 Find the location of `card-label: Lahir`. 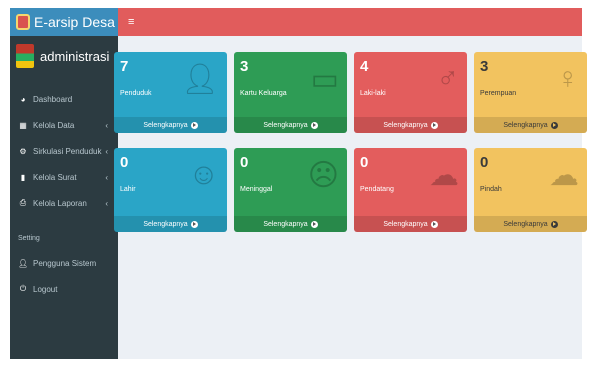

card-label: Lahir is located at coordinates (128, 189).